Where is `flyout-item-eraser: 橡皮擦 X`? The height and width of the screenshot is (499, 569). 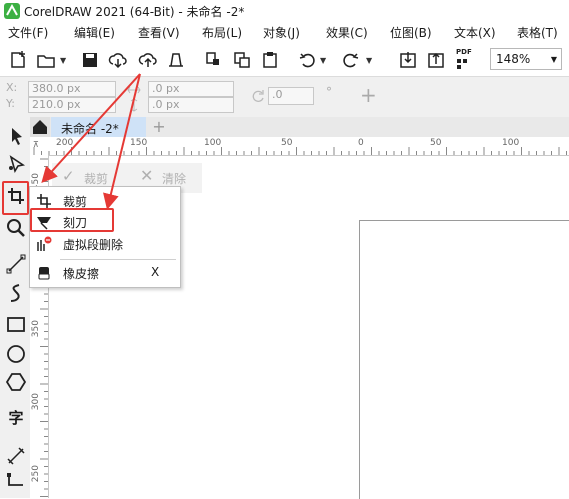
flyout-item-eraser: 橡皮擦 X is located at coordinates (105, 273).